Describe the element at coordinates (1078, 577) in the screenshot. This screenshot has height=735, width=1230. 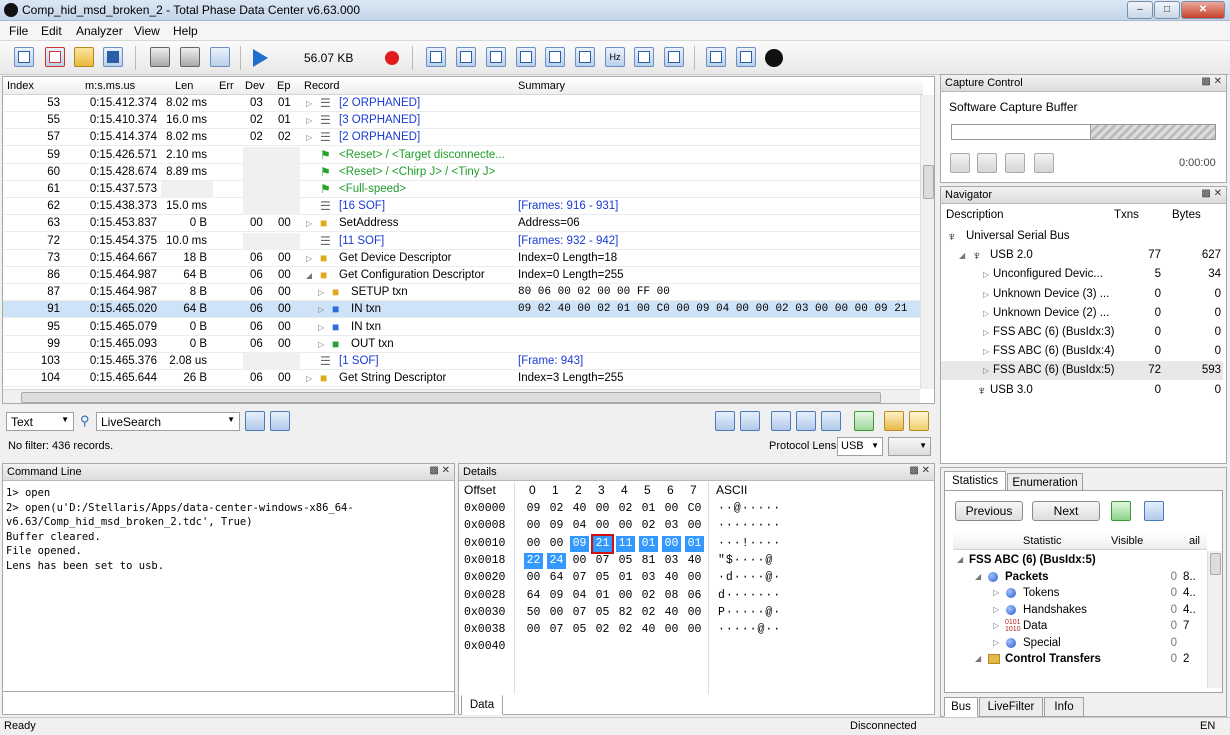
I see `stats-row: ◢ Packets 0 8..` at that location.